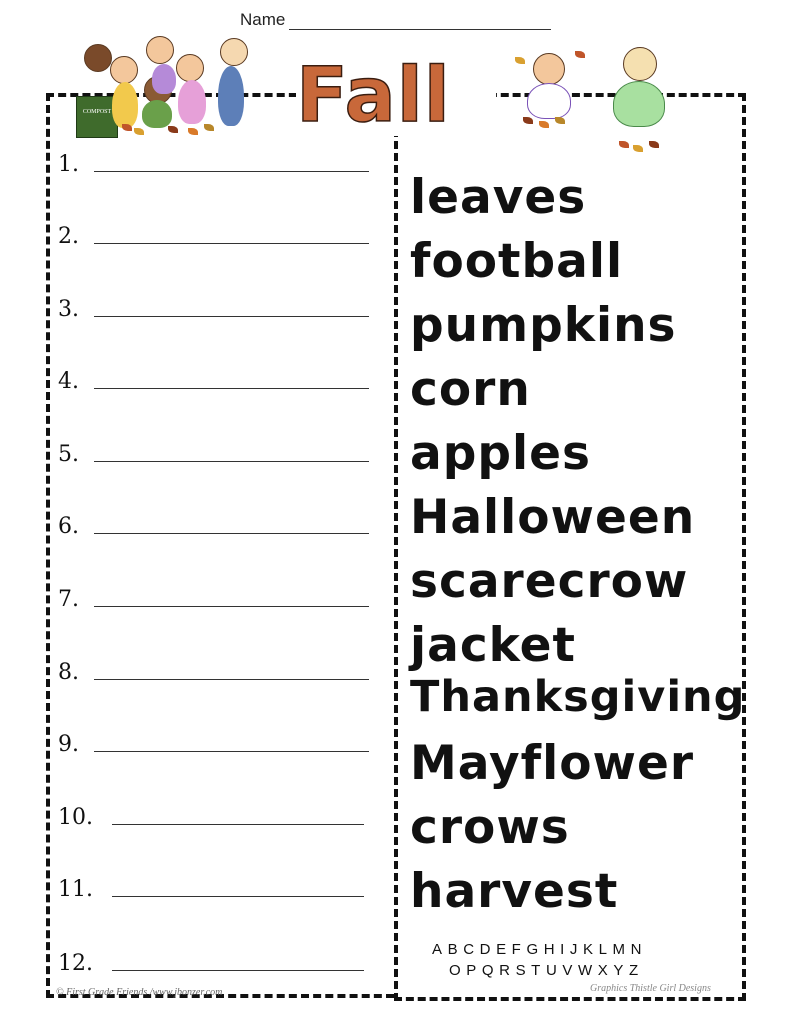  I want to click on answer-number: 8., so click(68, 672).